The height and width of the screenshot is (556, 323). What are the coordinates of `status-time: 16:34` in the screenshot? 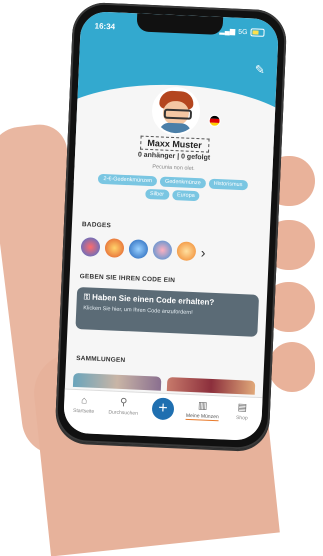 It's located at (105, 26).